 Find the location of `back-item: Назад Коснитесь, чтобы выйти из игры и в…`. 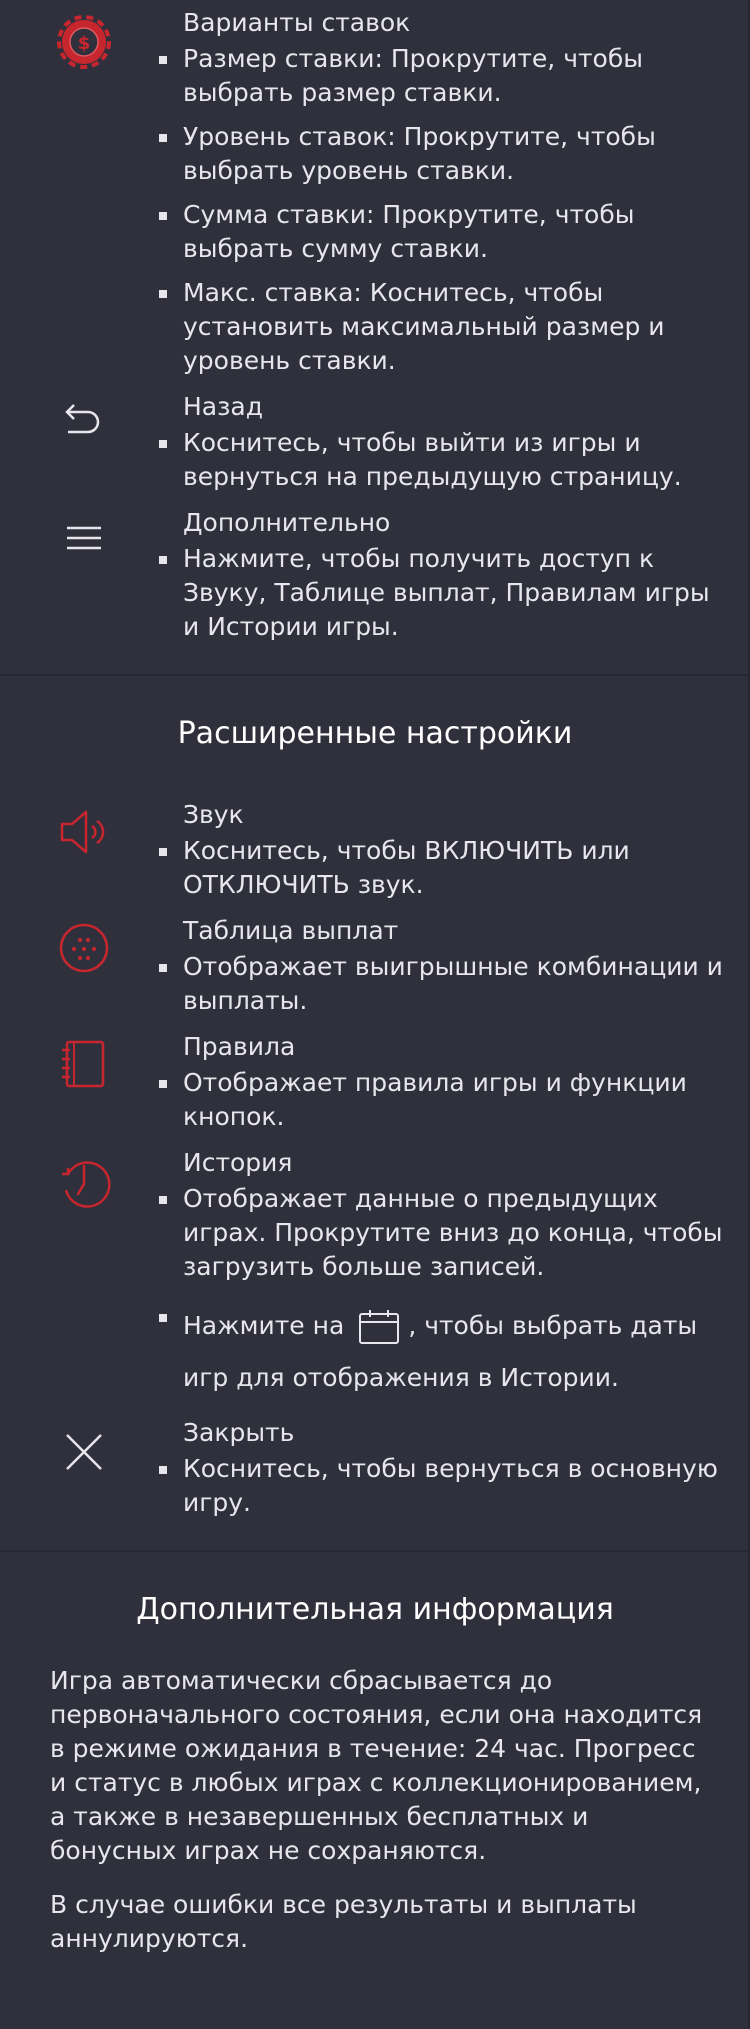

back-item: Назад Коснитесь, чтобы выйти из игры и в… is located at coordinates (375, 442).